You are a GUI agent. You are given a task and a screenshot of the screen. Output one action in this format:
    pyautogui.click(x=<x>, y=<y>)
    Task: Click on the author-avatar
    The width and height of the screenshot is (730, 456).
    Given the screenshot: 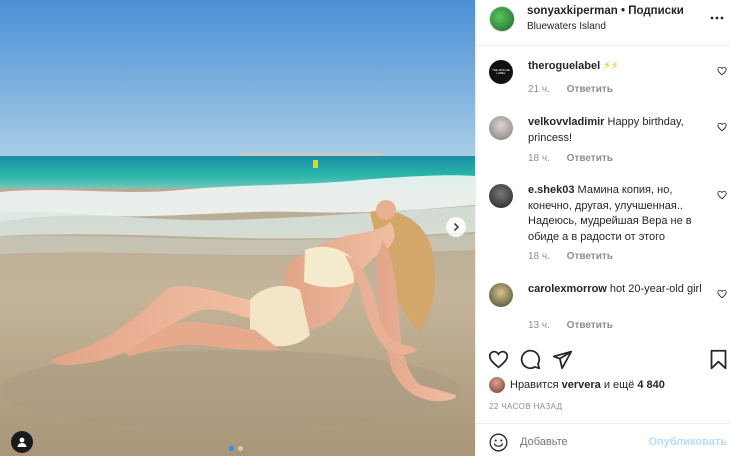 What is the action you would take?
    pyautogui.click(x=502, y=19)
    